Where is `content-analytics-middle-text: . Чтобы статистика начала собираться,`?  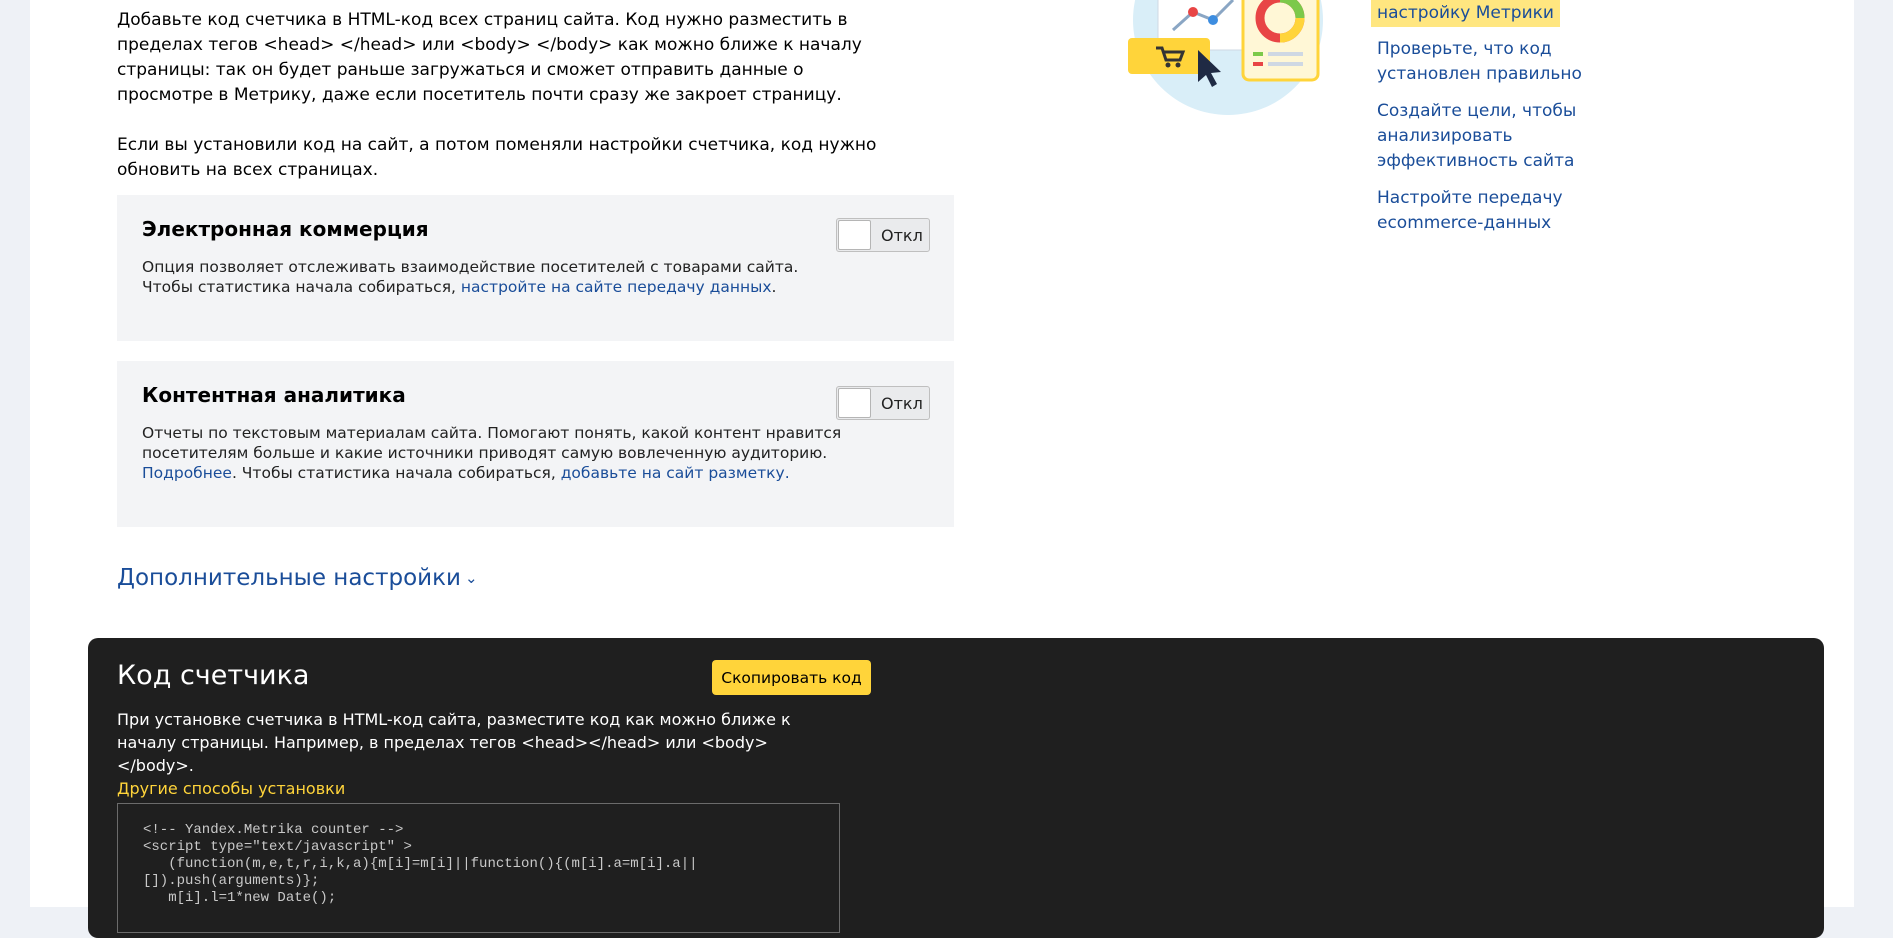
content-analytics-middle-text: . Чтобы статистика начала собираться, is located at coordinates (396, 473).